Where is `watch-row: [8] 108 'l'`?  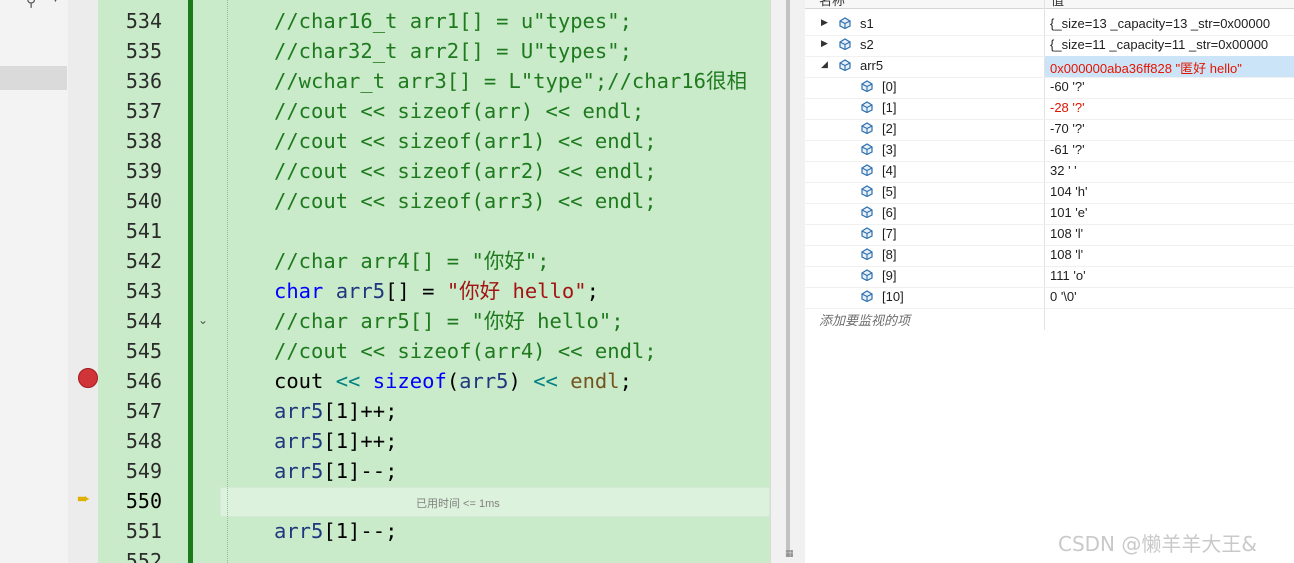
watch-row: [8] 108 'l' is located at coordinates (1049, 256).